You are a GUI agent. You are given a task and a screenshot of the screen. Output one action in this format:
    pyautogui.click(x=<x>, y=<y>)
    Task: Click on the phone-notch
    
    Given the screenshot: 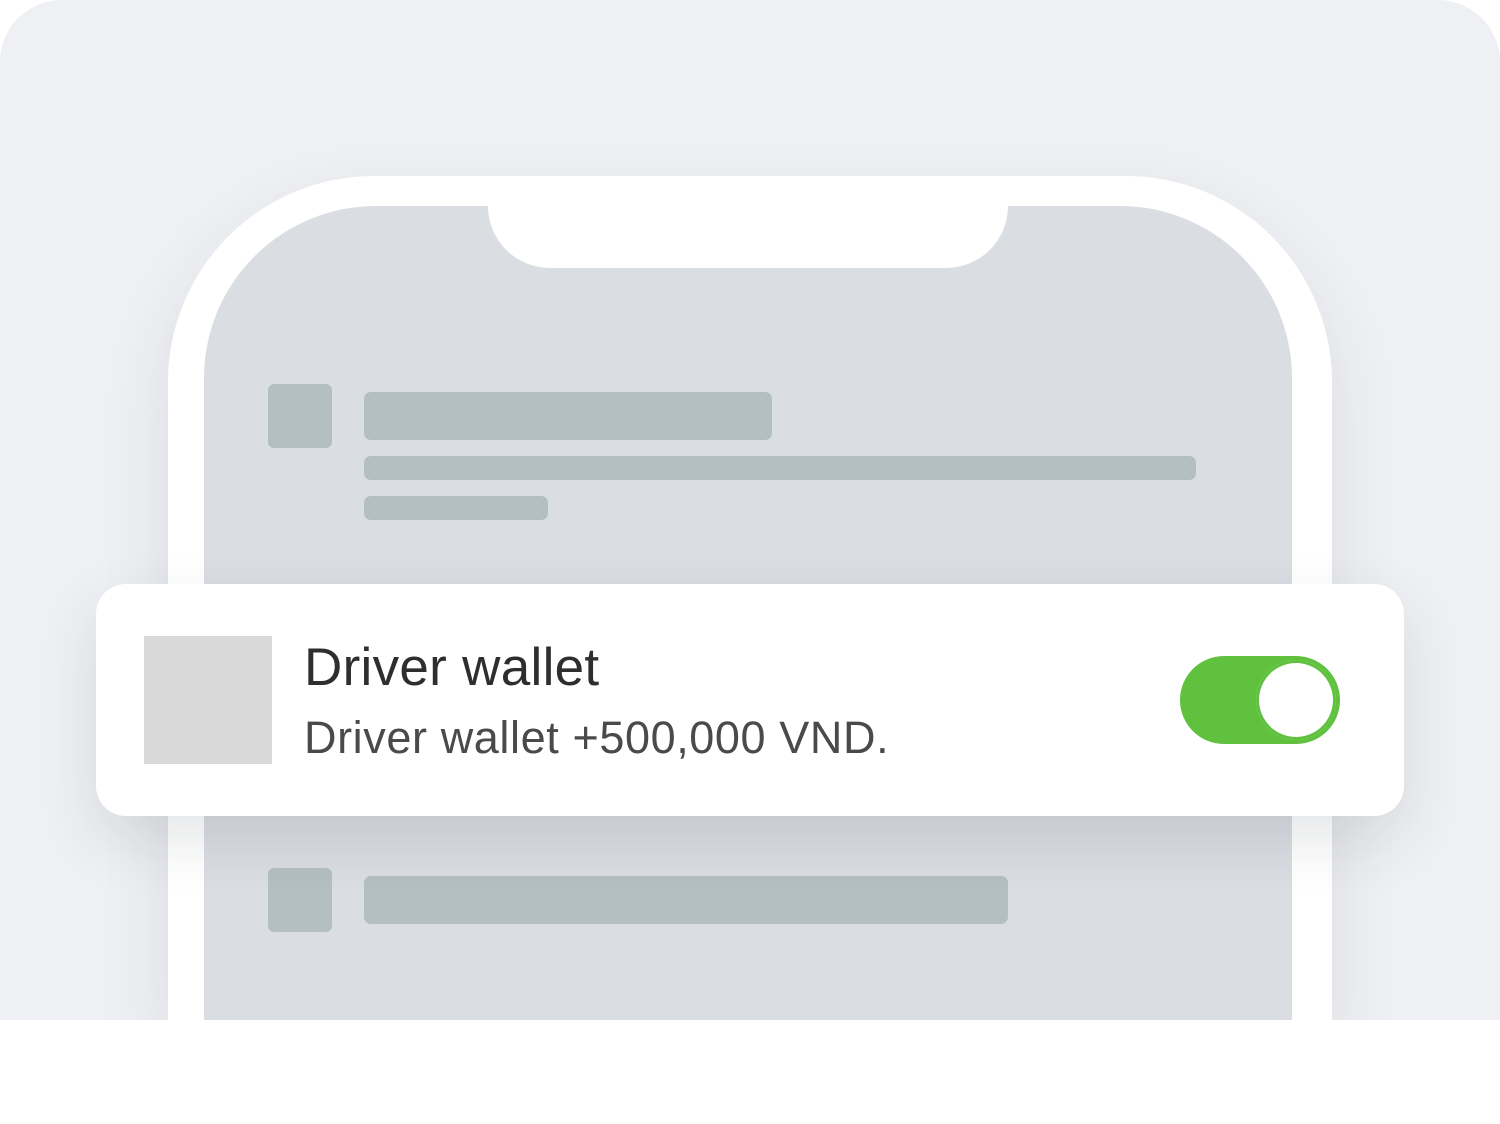 What is the action you would take?
    pyautogui.click(x=748, y=237)
    